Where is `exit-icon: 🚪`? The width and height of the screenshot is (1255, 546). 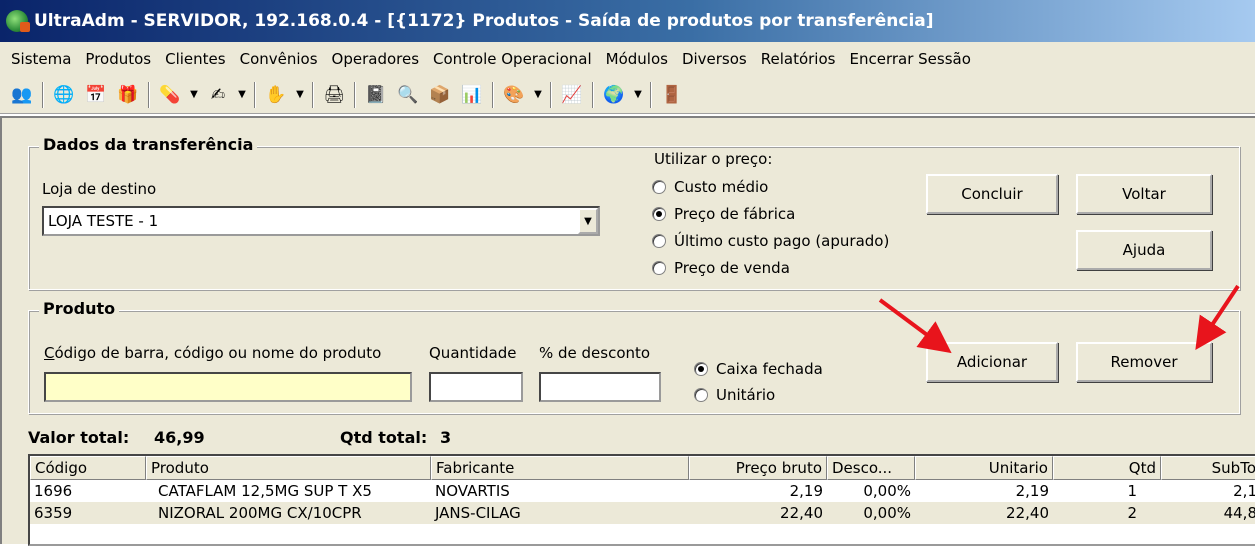 exit-icon: 🚪 is located at coordinates (672, 95).